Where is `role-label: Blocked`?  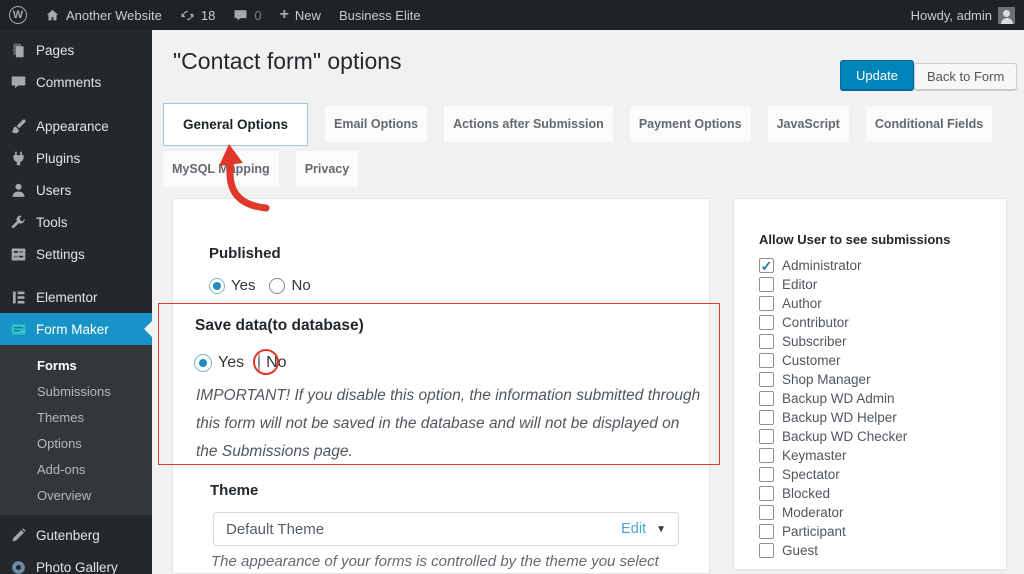 role-label: Blocked is located at coordinates (806, 493).